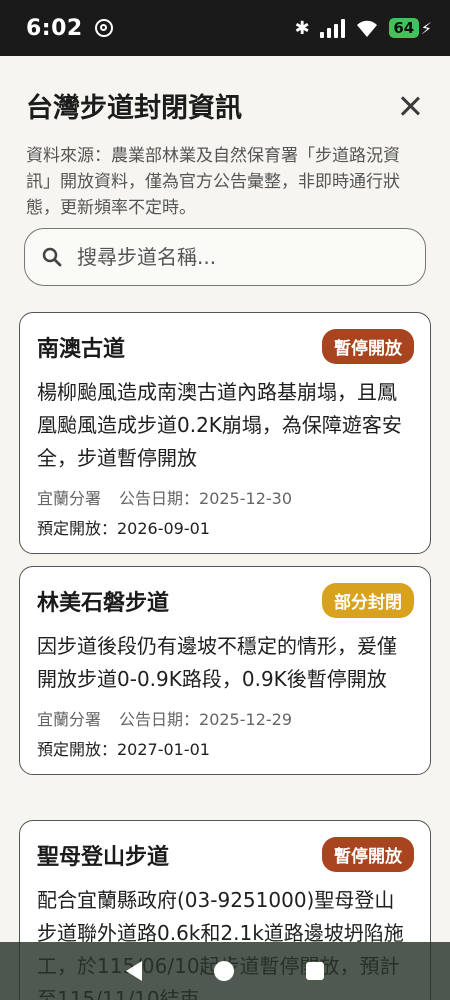 The image size is (450, 1000). I want to click on trail-name: 林美石磐步道, so click(103, 603).